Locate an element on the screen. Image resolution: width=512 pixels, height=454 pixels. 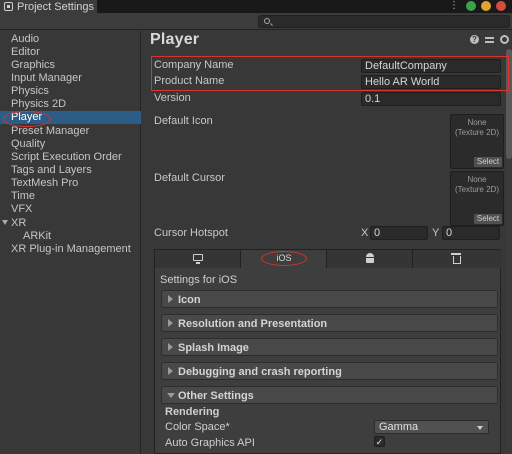
platform-tabbar: iOS is located at coordinates (328, 258).